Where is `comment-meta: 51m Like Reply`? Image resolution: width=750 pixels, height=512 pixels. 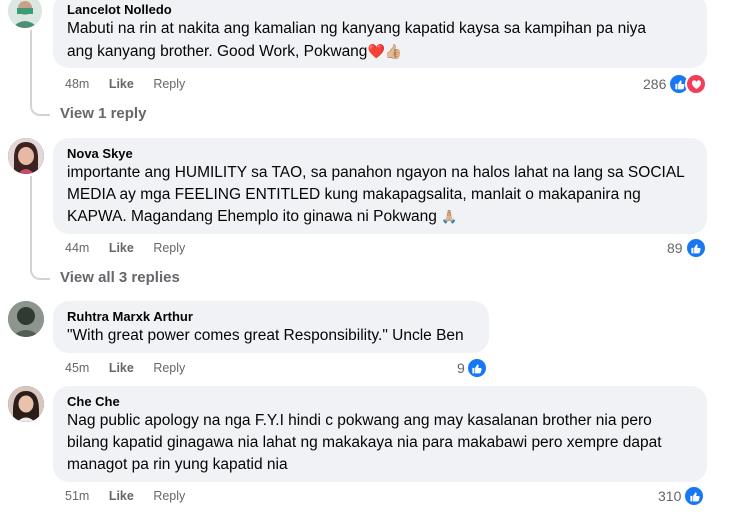 comment-meta: 51m Like Reply is located at coordinates (133, 496).